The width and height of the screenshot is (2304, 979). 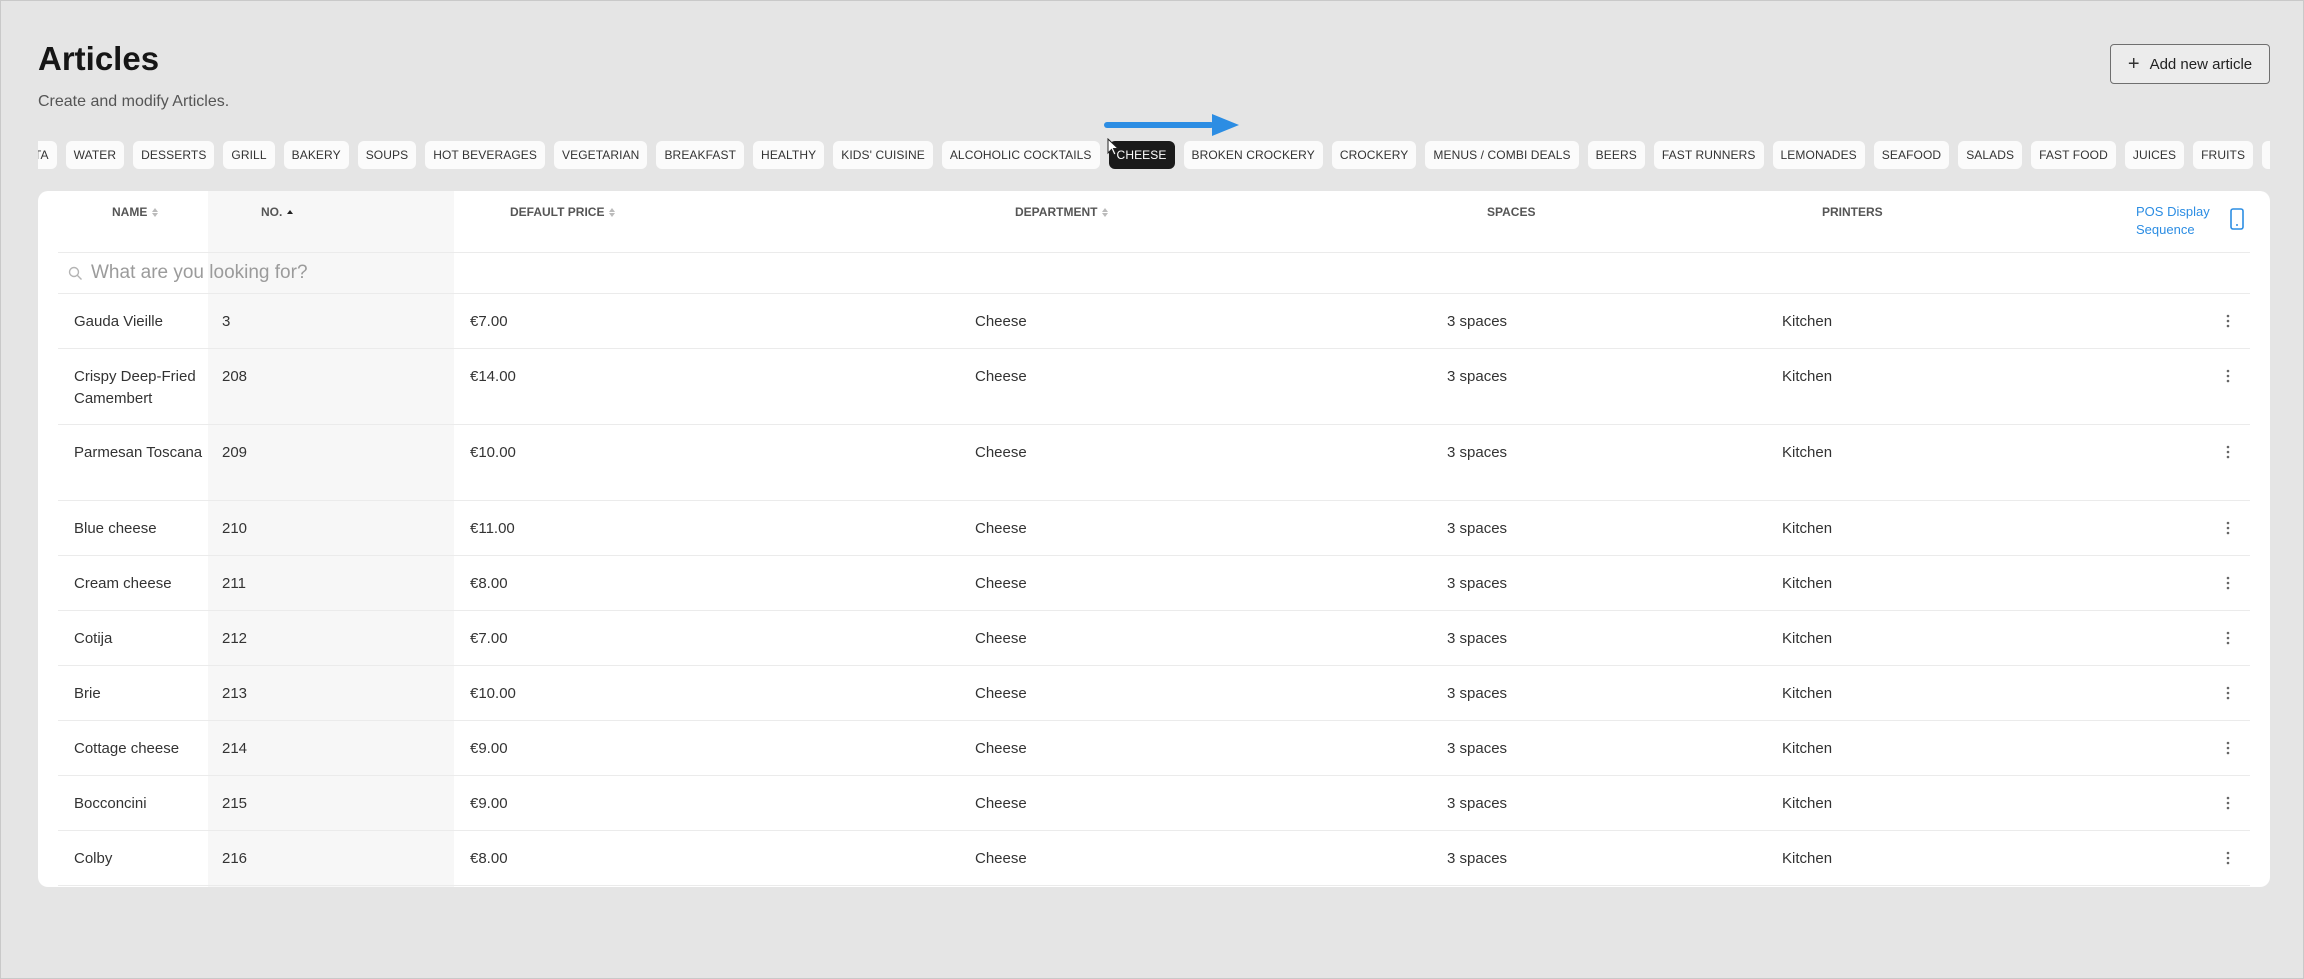 I want to click on article-number-cell: 209, so click(x=235, y=452).